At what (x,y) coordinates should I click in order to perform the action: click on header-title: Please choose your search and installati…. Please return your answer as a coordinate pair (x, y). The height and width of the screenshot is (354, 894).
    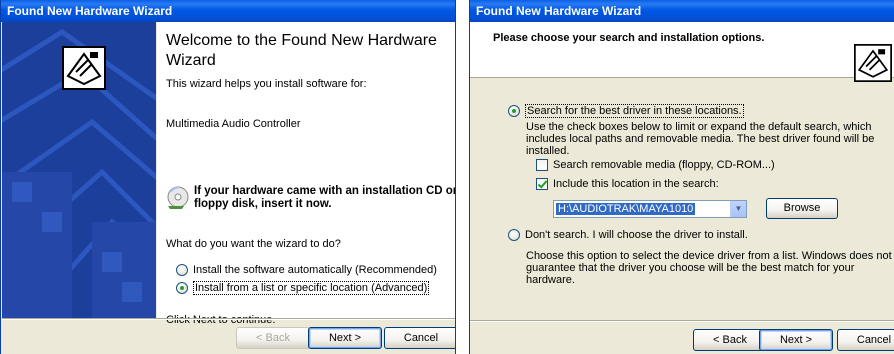
    Looking at the image, I should click on (629, 38).